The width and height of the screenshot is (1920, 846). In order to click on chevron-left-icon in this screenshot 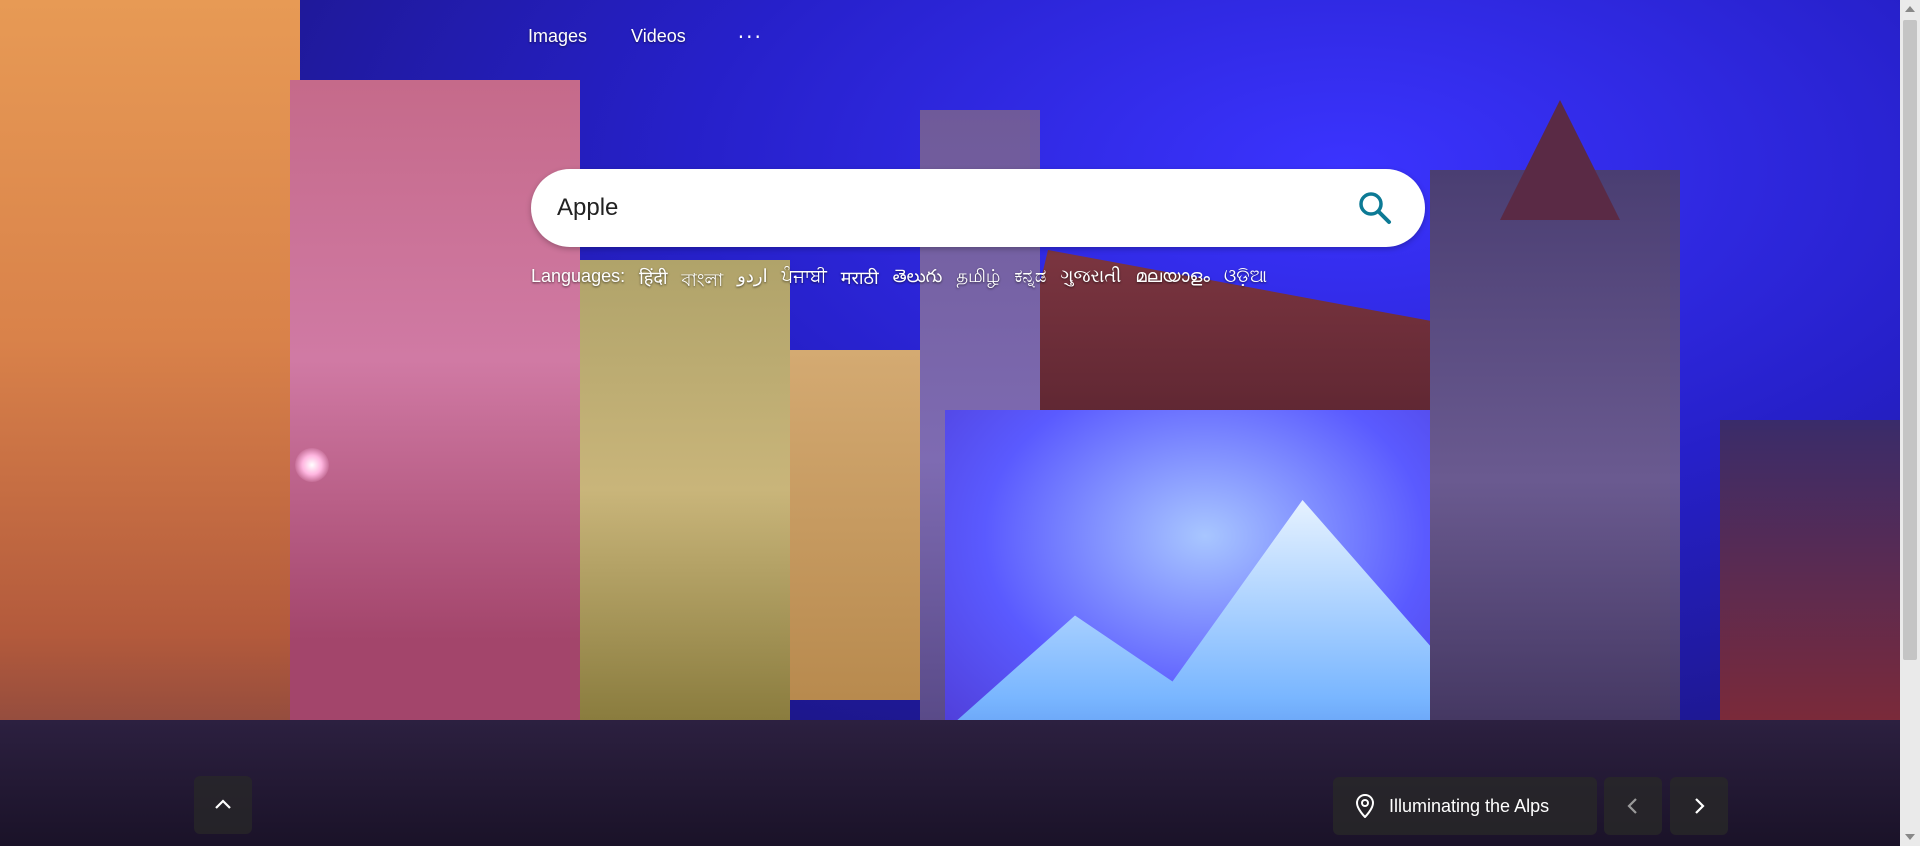, I will do `click(1632, 806)`.